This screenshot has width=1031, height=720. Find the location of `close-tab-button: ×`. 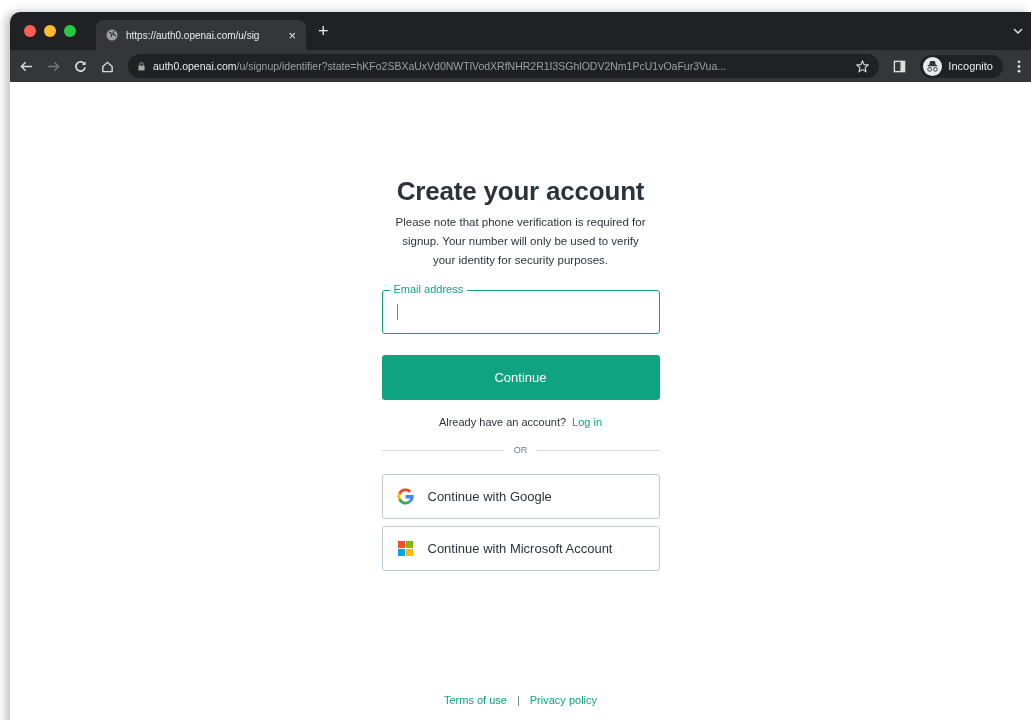

close-tab-button: × is located at coordinates (292, 35).